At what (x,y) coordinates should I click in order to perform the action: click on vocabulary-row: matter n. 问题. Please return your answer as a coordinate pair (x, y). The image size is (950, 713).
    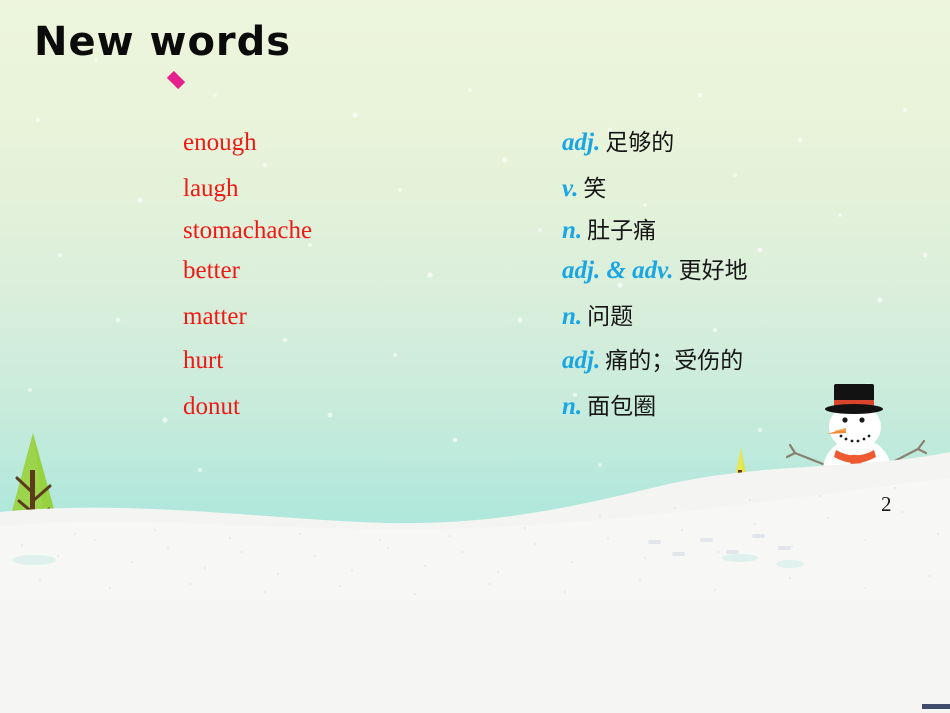
    Looking at the image, I should click on (475, 319).